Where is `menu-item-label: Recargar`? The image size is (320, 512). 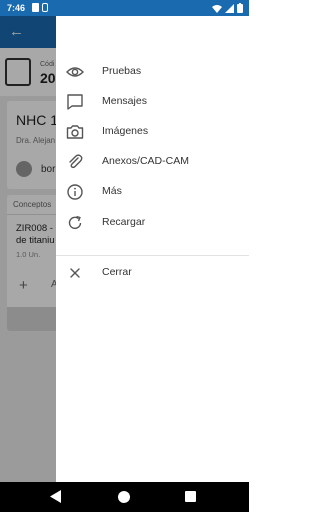
menu-item-label: Recargar is located at coordinates (124, 222).